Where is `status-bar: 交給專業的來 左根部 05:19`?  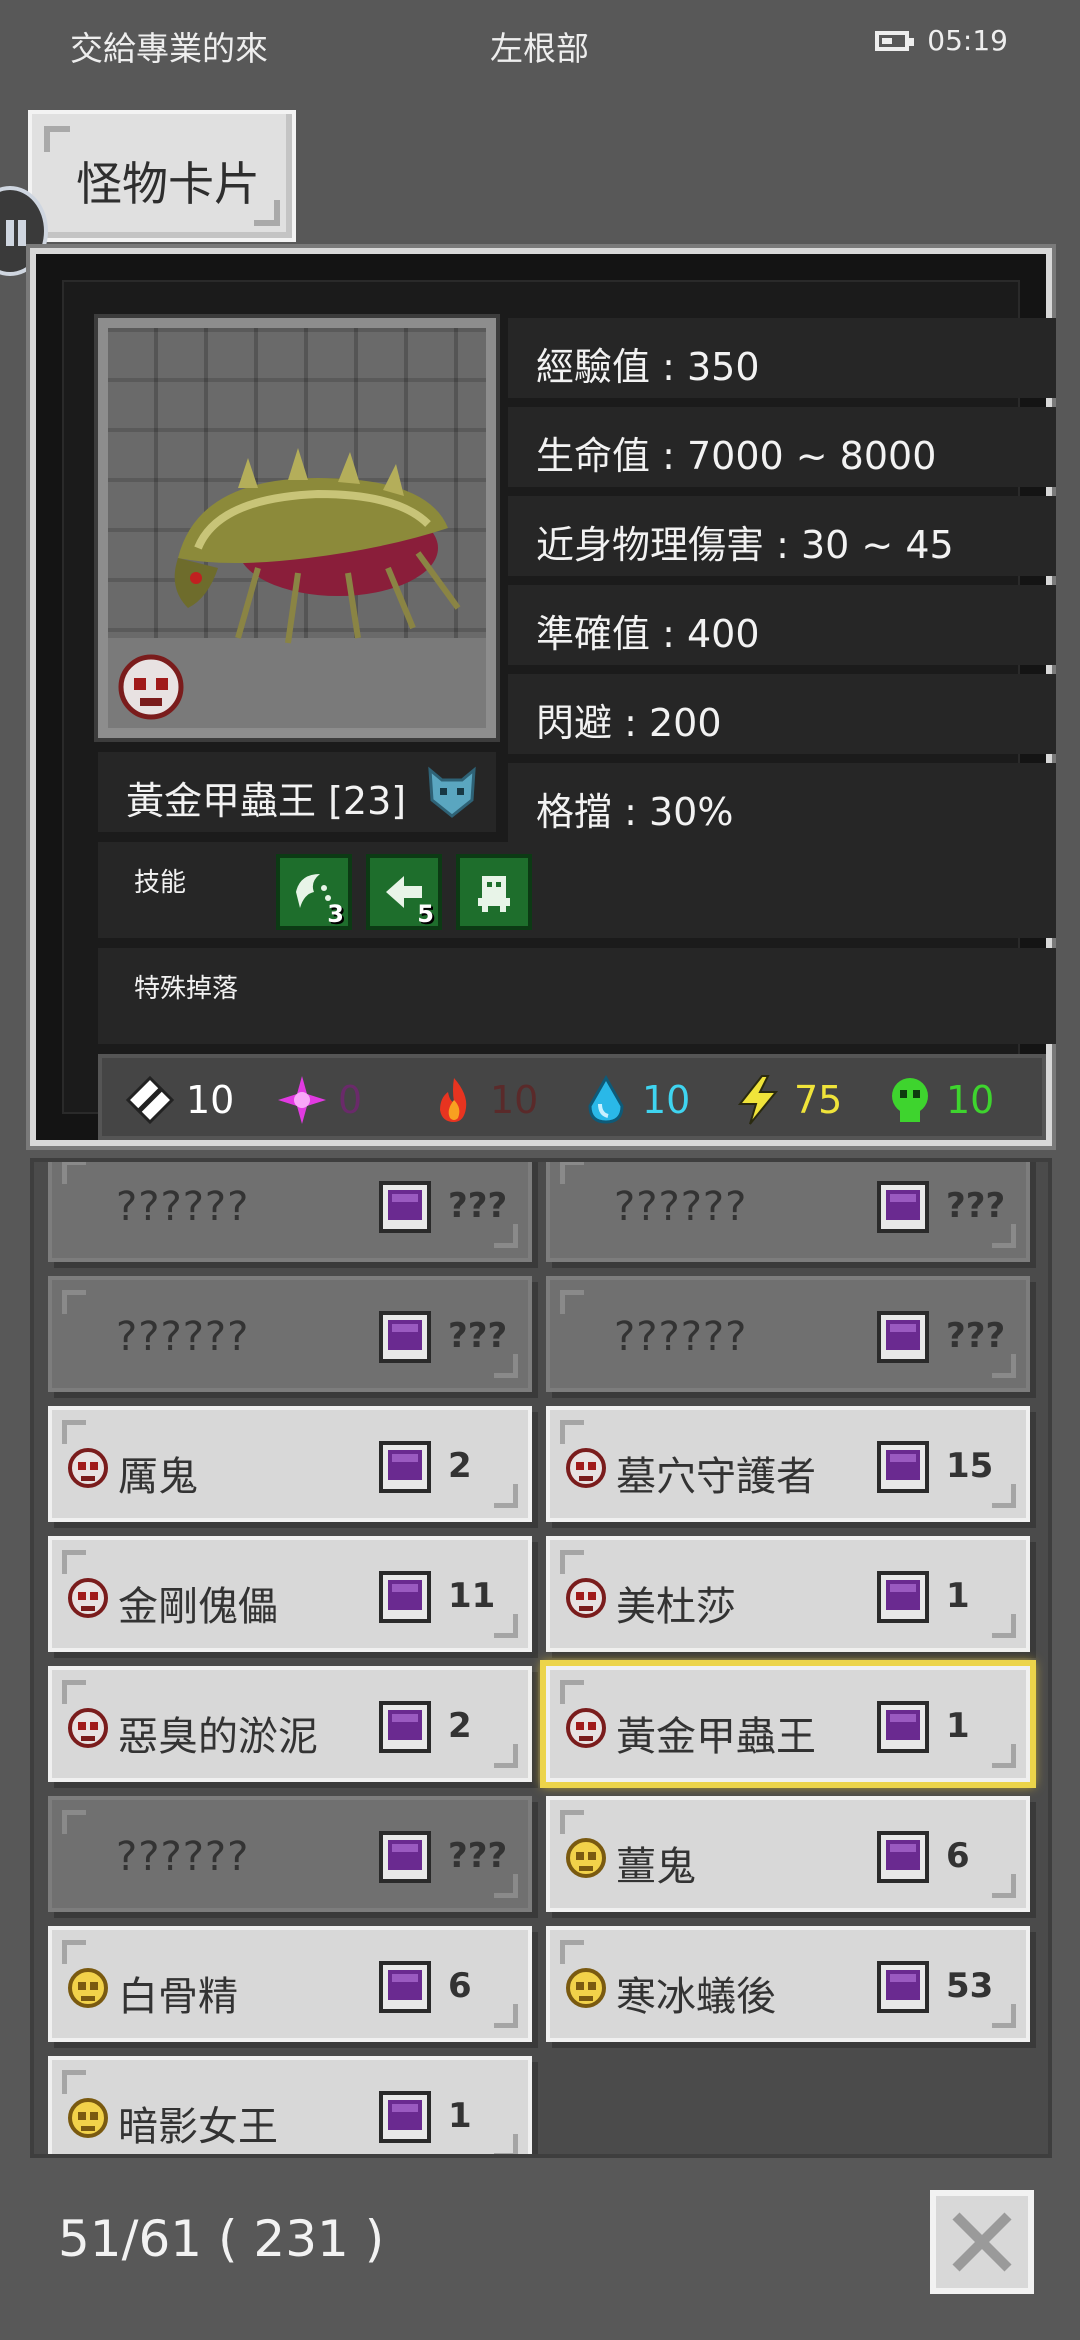
status-bar: 交給專業的來 左根部 05:19 is located at coordinates (540, 45).